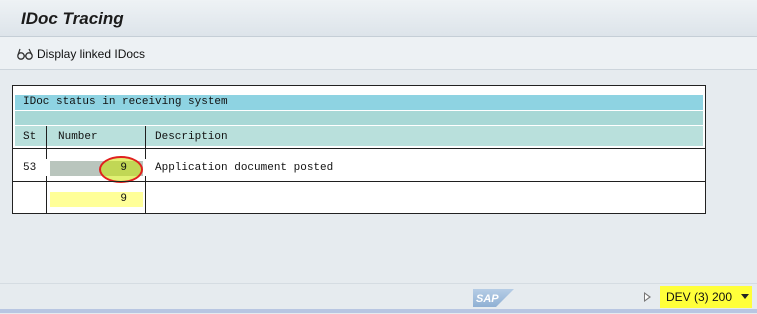 The height and width of the screenshot is (314, 757). What do you see at coordinates (745, 296) in the screenshot?
I see `caret-down-icon` at bounding box center [745, 296].